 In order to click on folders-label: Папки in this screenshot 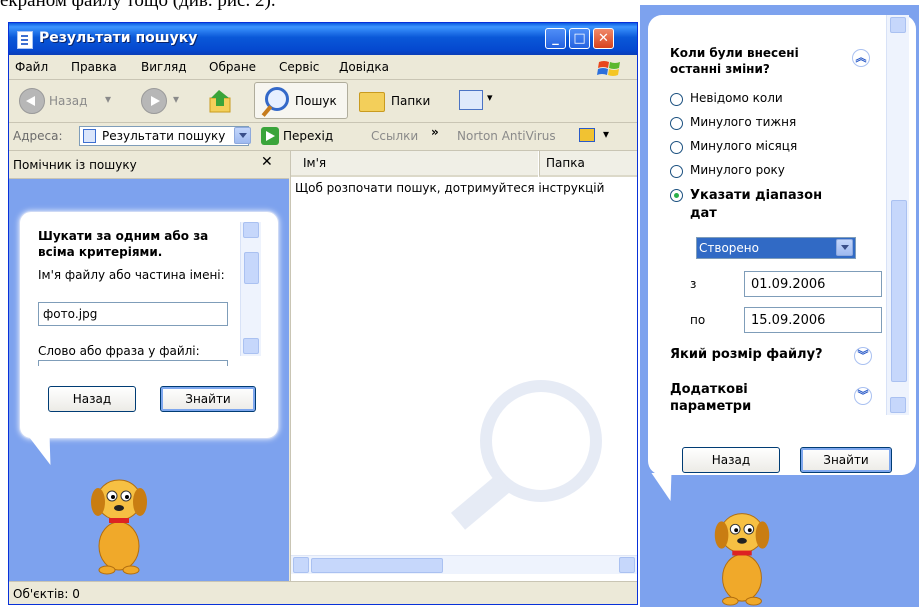, I will do `click(410, 101)`.